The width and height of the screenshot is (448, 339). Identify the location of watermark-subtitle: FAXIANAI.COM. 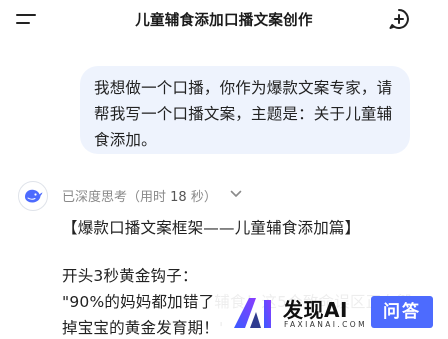
(325, 324).